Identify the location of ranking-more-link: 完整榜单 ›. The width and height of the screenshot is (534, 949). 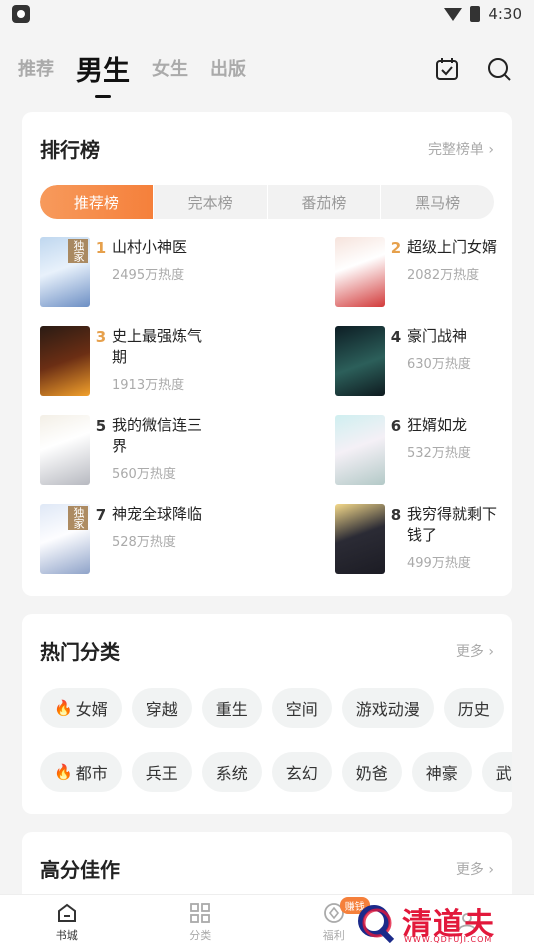
(461, 149).